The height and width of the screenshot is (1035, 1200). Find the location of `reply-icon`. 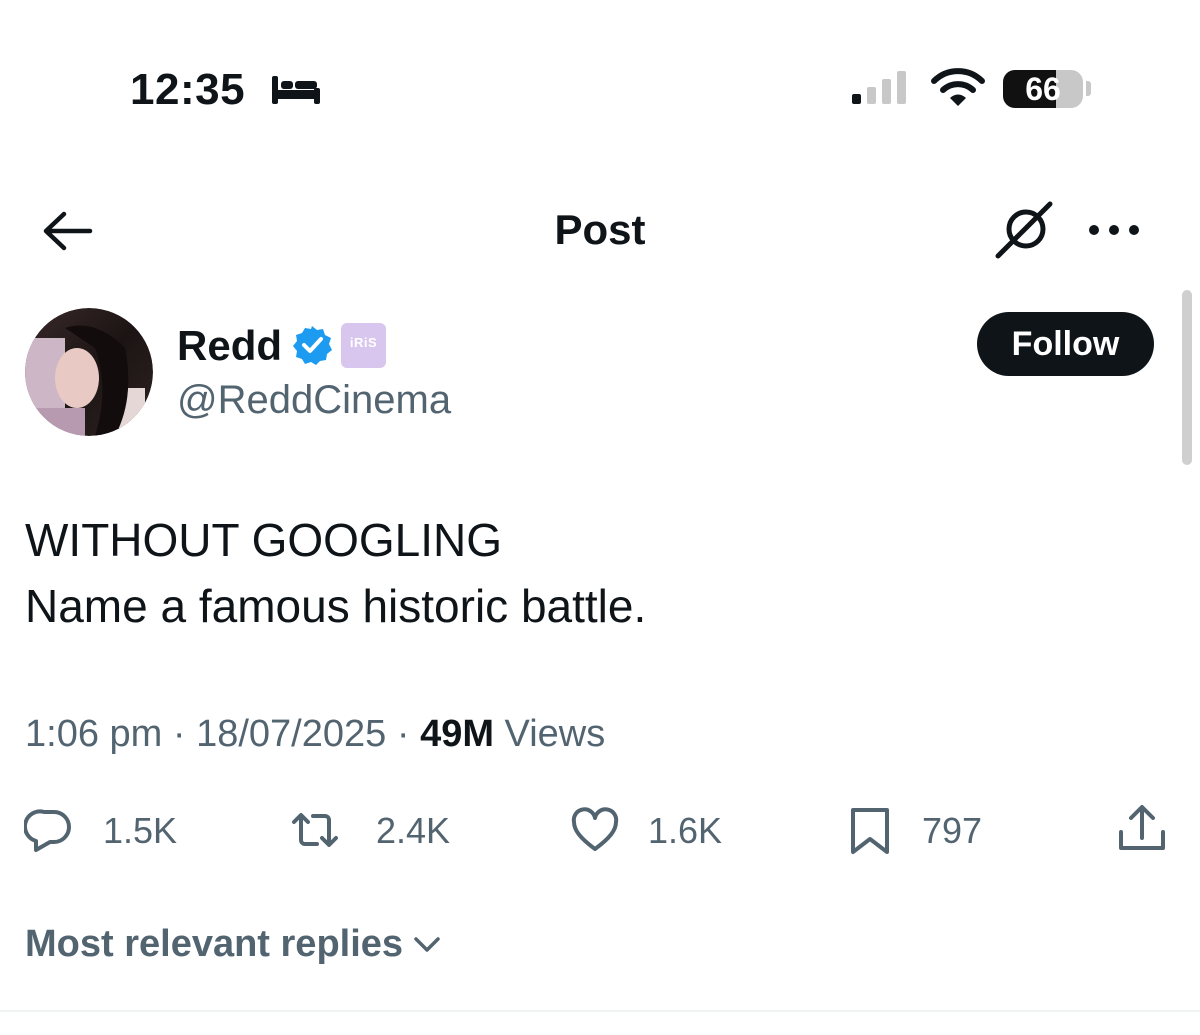

reply-icon is located at coordinates (47, 830).